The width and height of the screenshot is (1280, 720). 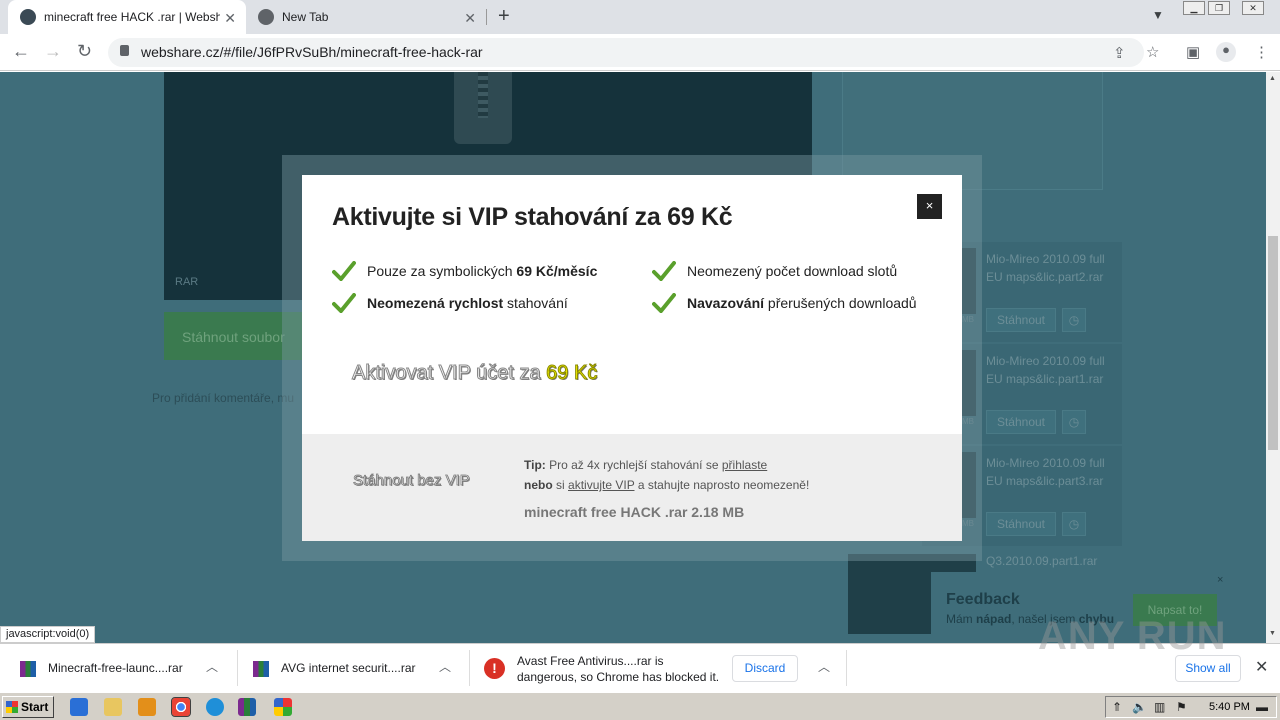 I want to click on scroll-up-arrow-icon: ▲, so click(x=1272, y=78).